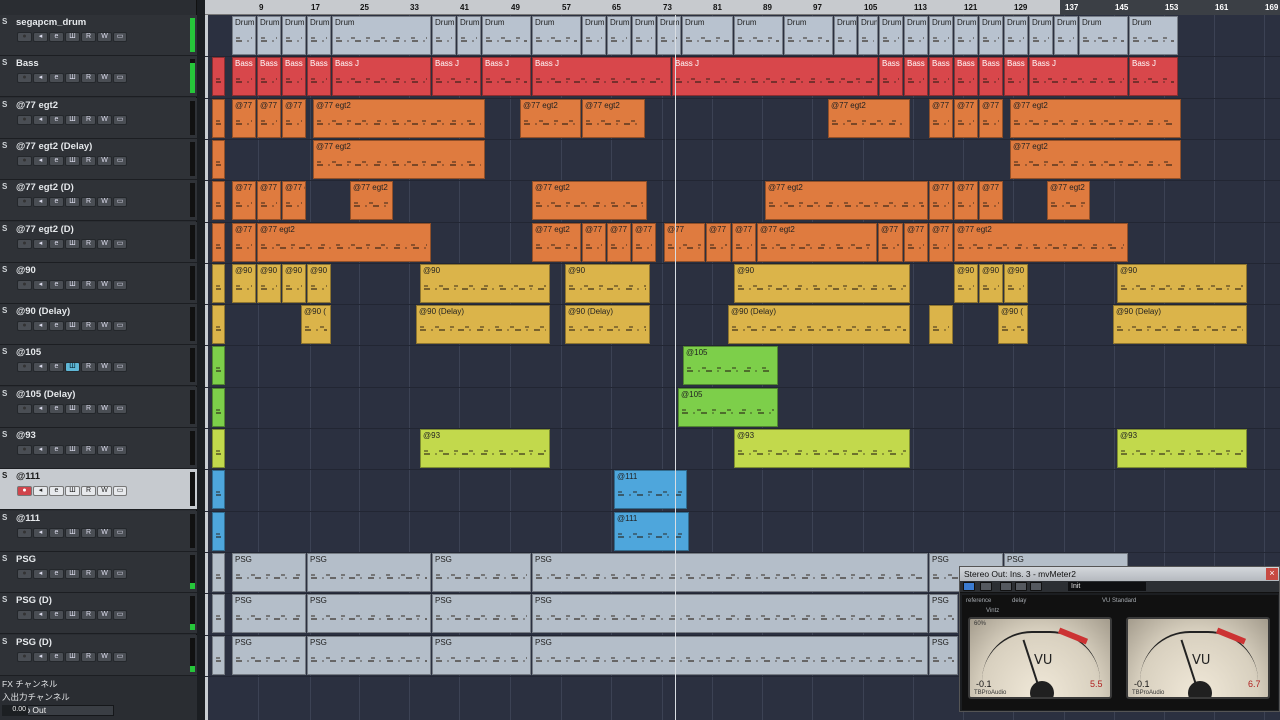 This screenshot has width=1280, height=720. I want to click on track-header: S @77 egt2 (Delay) ● ◂ e Ш R W ▭, so click(98, 159).